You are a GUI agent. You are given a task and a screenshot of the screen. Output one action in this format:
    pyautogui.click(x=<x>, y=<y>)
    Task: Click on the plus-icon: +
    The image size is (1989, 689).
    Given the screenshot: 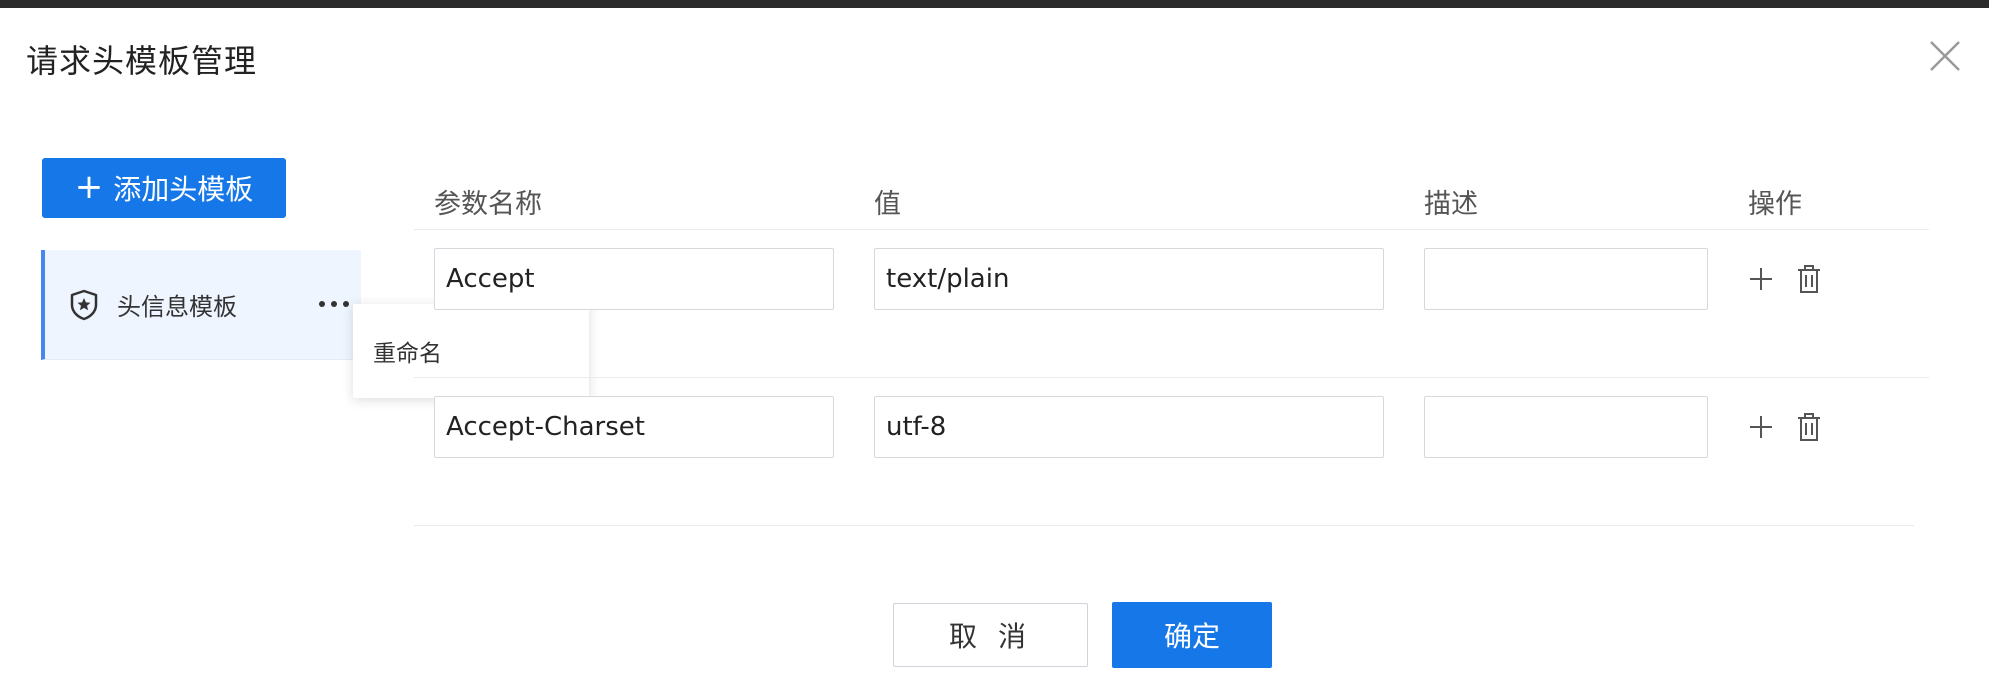 What is the action you would take?
    pyautogui.click(x=89, y=187)
    